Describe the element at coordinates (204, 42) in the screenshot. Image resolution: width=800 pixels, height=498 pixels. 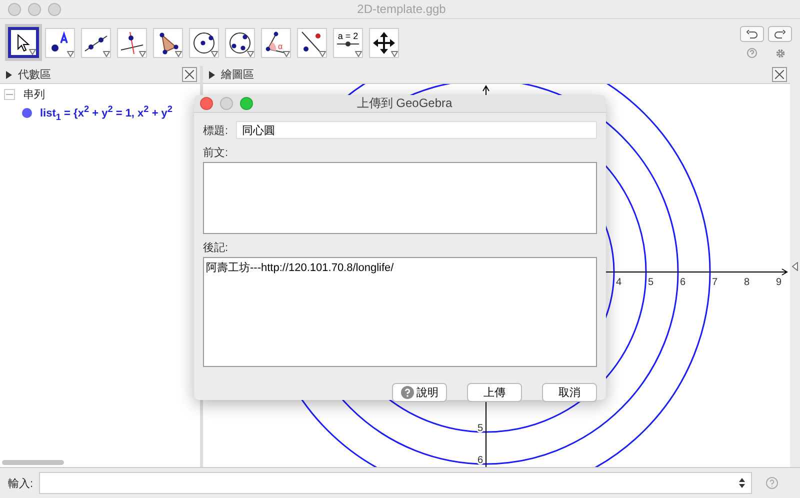
I see `circle-icon` at that location.